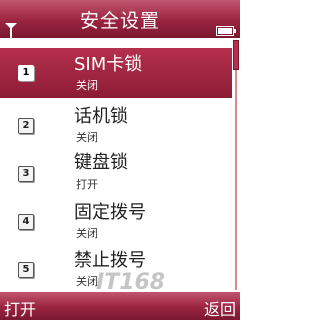  Describe the element at coordinates (26, 174) in the screenshot. I see `number-3-icon: 3` at that location.